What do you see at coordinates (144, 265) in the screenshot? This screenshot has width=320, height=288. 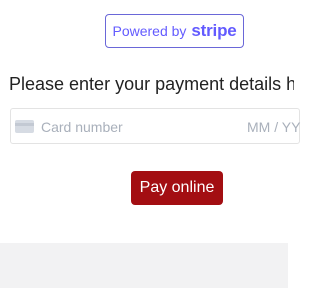 I see `footer-band` at bounding box center [144, 265].